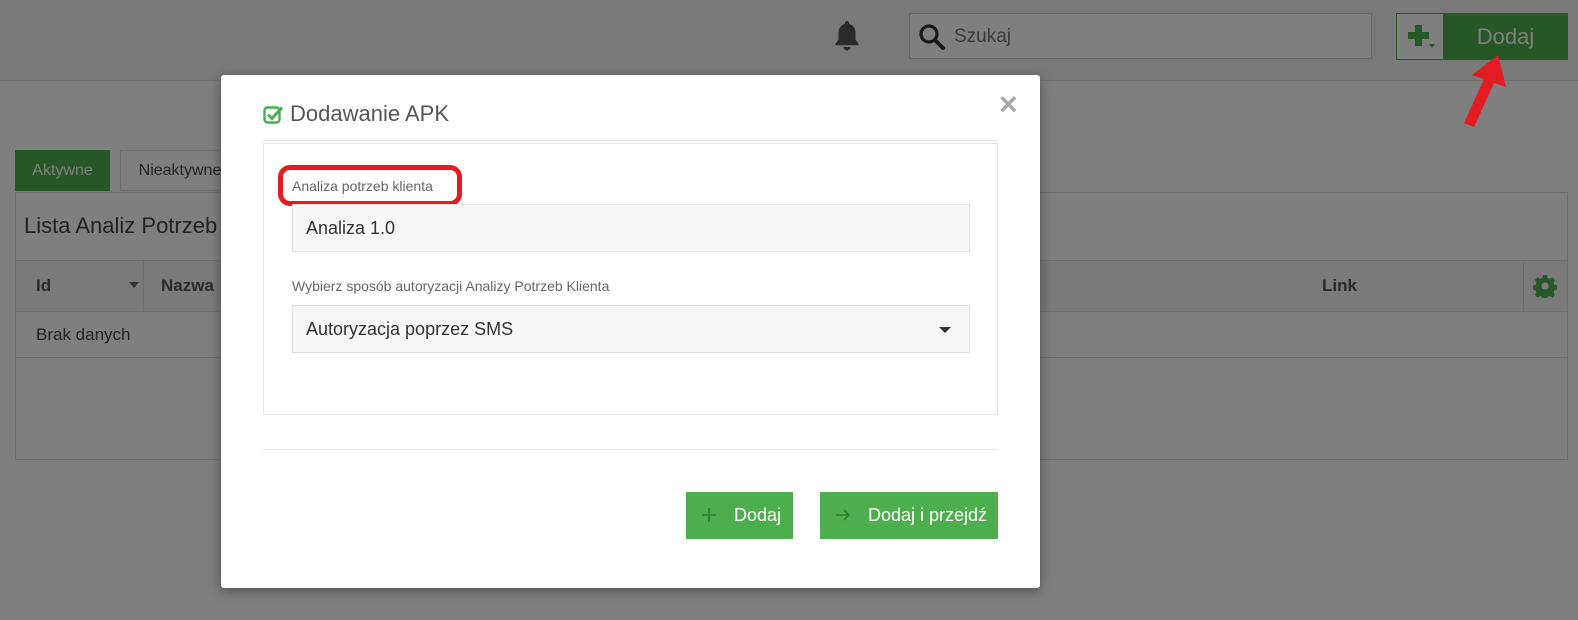 The width and height of the screenshot is (1578, 620). I want to click on add-and-go-label: Dodaj i przejdź, so click(928, 515).